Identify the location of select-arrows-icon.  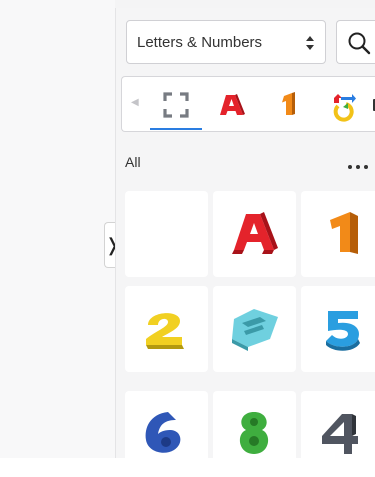
(310, 43).